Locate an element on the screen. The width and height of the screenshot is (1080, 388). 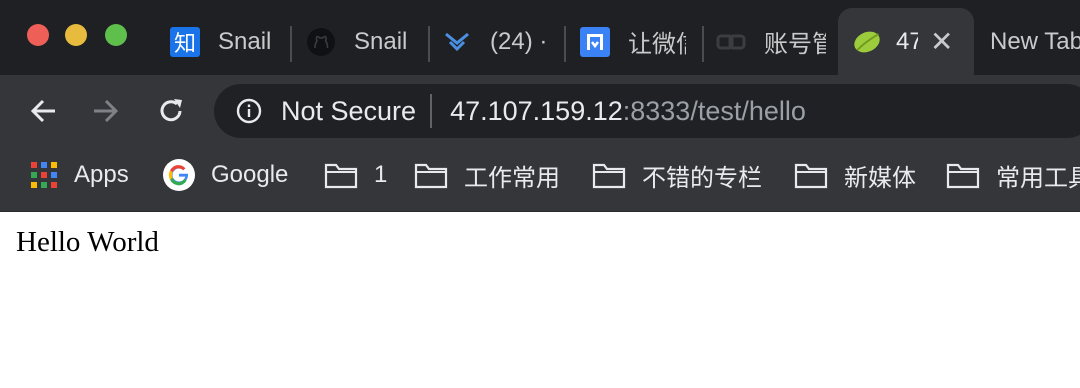
tab-github: Snail is located at coordinates (368, 41).